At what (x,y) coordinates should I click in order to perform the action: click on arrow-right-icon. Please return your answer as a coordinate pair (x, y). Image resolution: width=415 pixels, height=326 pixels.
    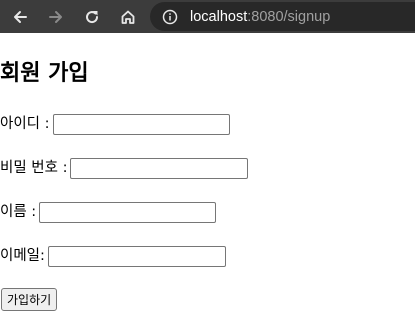
    Looking at the image, I should click on (55, 17).